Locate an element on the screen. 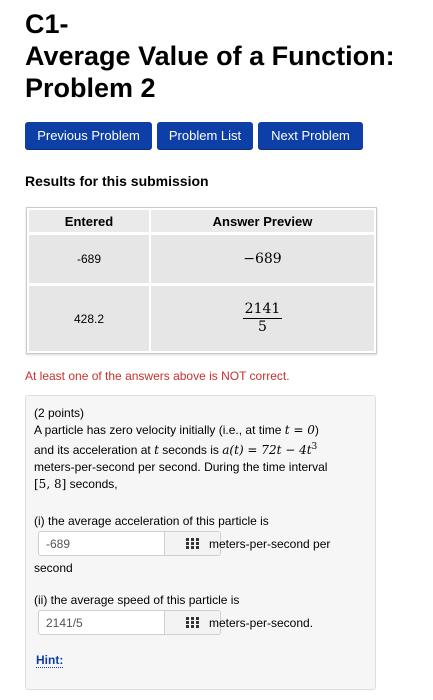  previous-problem-button: Previous Problem is located at coordinates (88, 136).